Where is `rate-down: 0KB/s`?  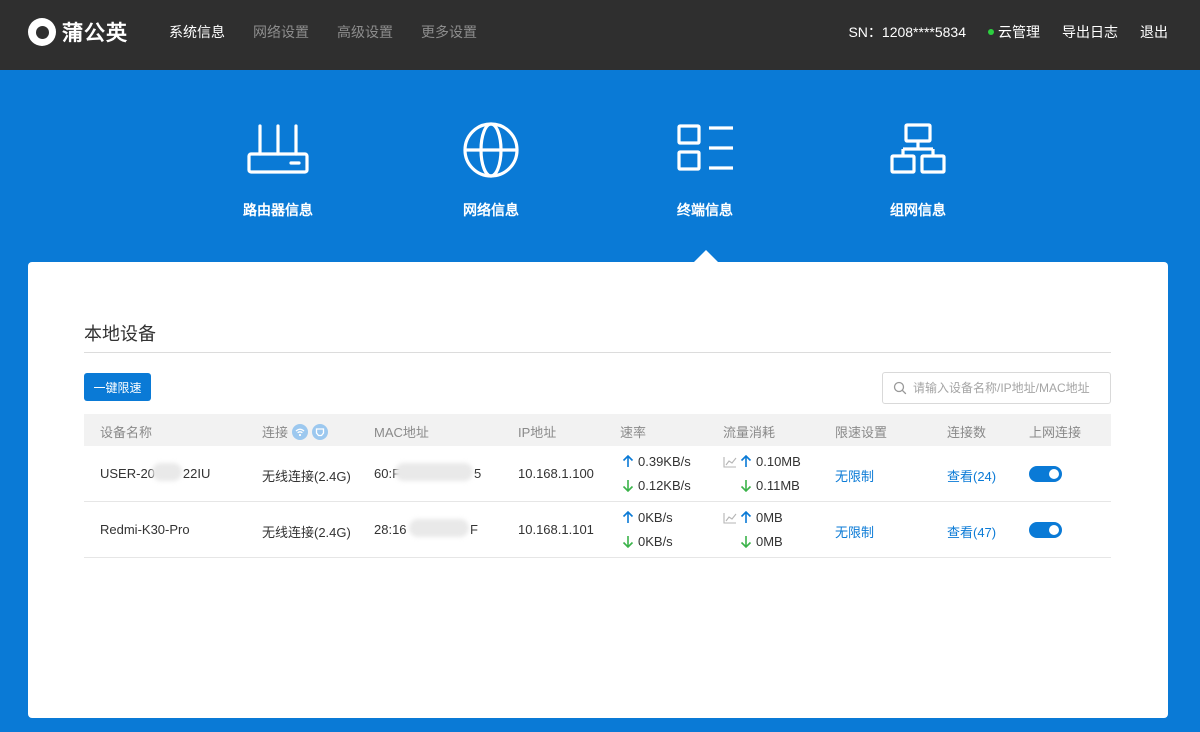
rate-down: 0KB/s is located at coordinates (647, 541).